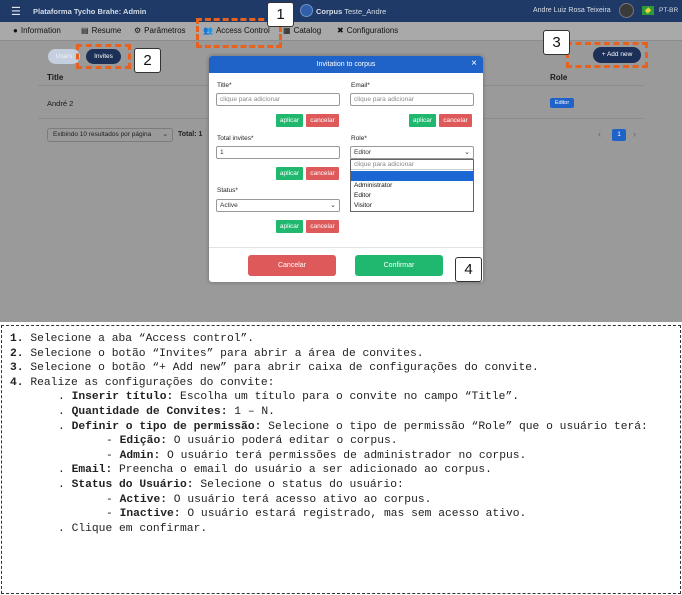  I want to click on avatar, so click(626, 10).